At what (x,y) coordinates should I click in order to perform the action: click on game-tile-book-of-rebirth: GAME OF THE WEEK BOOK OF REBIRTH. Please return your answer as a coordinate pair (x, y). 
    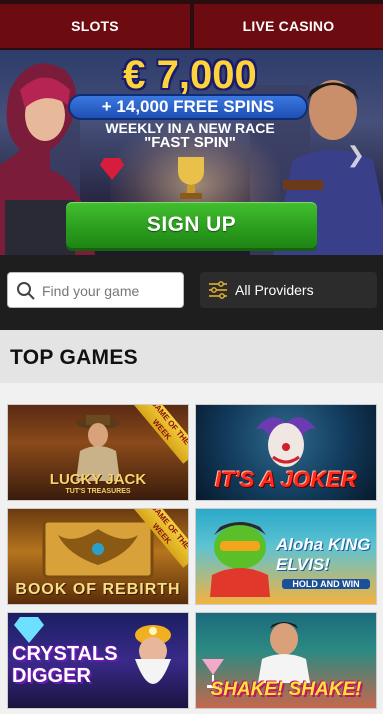
    Looking at the image, I should click on (98, 556).